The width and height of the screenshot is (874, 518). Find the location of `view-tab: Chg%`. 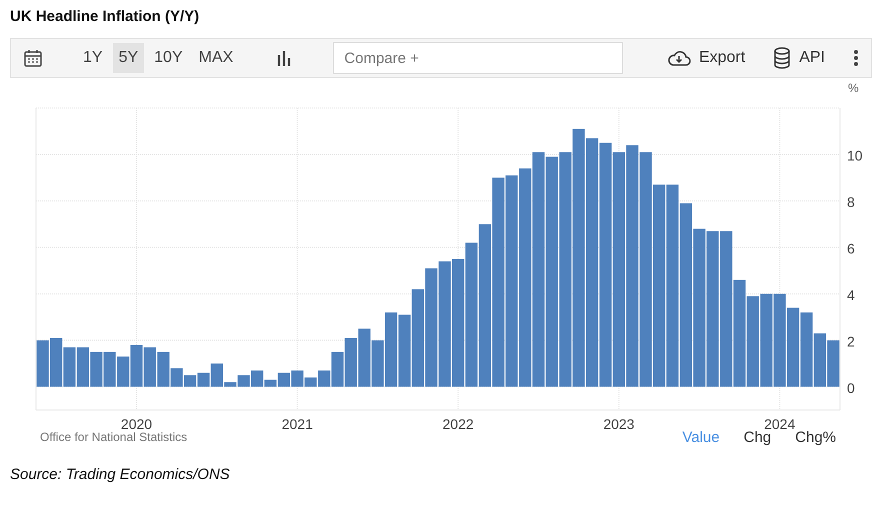

view-tab: Chg% is located at coordinates (815, 437).